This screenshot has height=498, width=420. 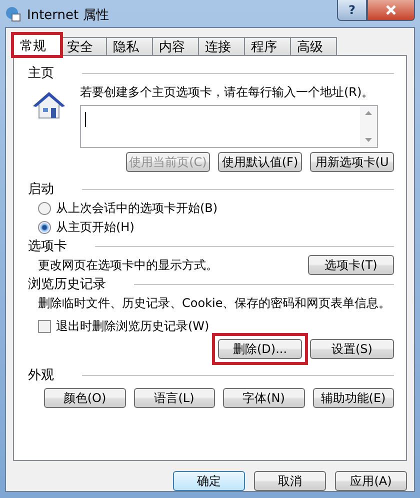 What do you see at coordinates (49, 105) in the screenshot?
I see `house-icon` at bounding box center [49, 105].